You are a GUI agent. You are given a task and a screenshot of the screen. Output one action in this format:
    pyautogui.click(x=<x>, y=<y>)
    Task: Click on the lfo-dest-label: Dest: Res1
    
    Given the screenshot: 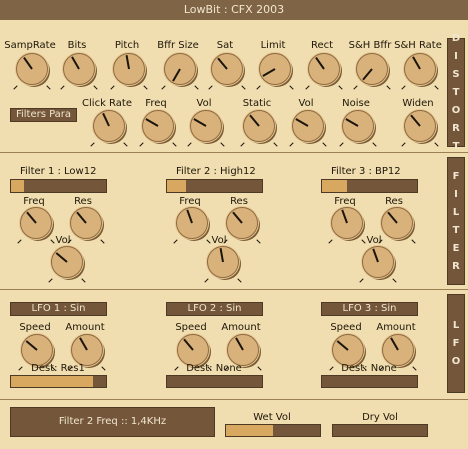 What is the action you would take?
    pyautogui.click(x=58, y=368)
    